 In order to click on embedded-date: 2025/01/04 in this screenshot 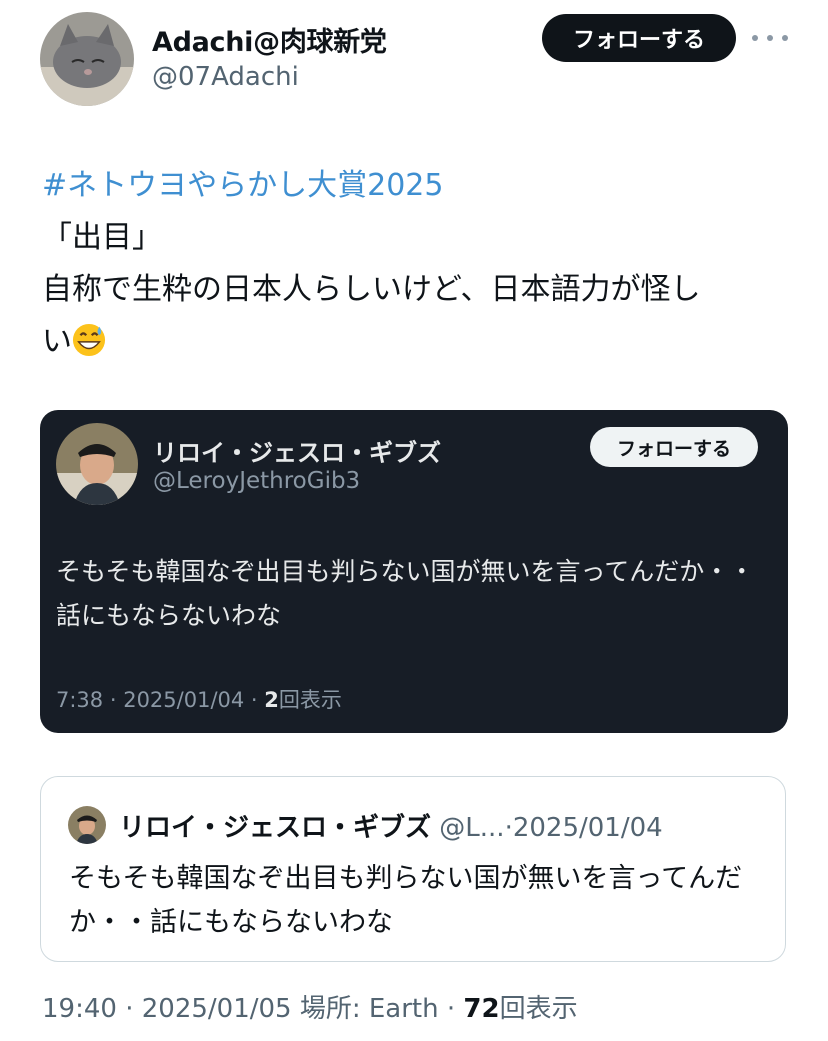, I will do `click(184, 700)`.